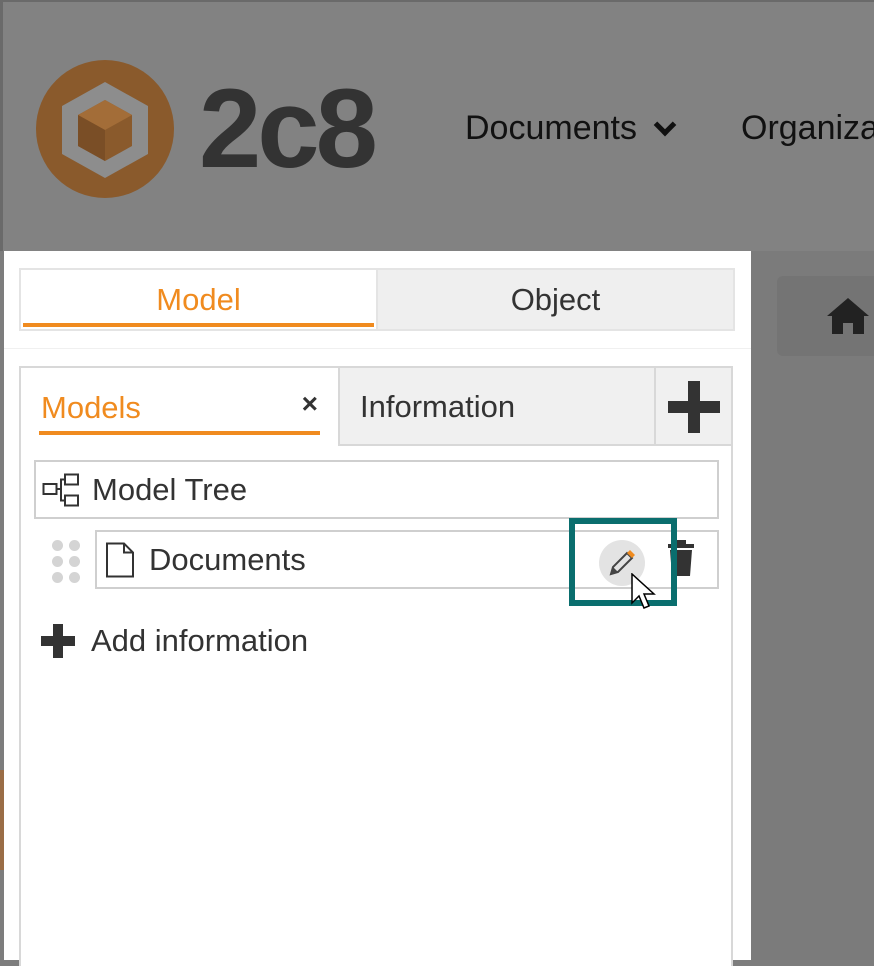 The height and width of the screenshot is (966, 874). What do you see at coordinates (812, 605) in the screenshot?
I see `background-content` at bounding box center [812, 605].